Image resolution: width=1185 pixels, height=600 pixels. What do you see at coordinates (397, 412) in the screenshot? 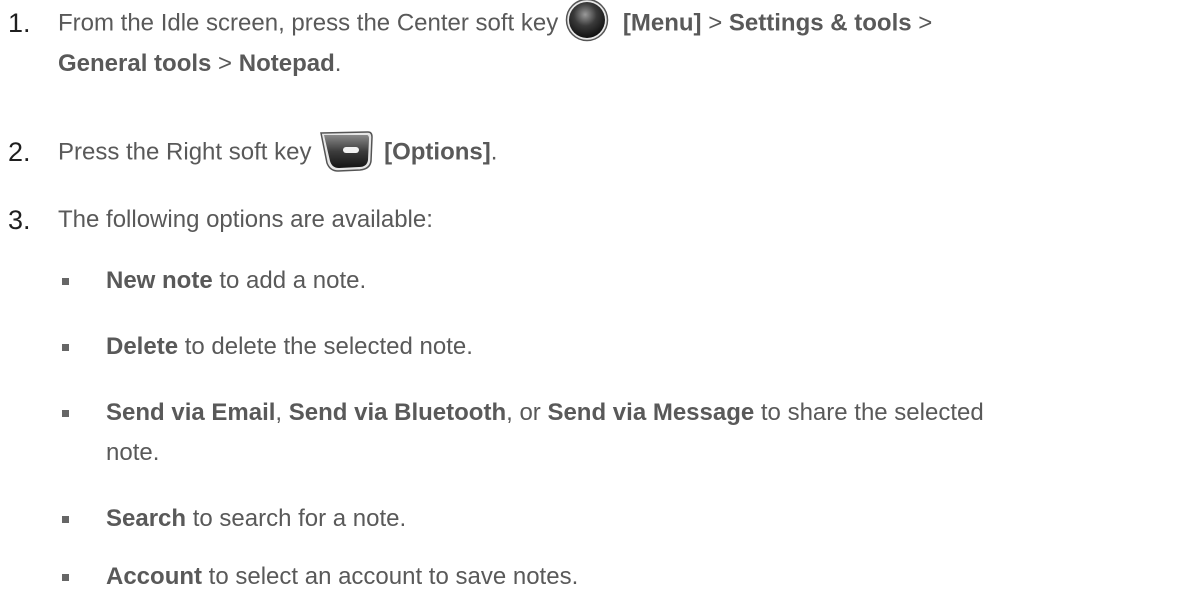
I see `option-name: Send via Bluetooth` at bounding box center [397, 412].